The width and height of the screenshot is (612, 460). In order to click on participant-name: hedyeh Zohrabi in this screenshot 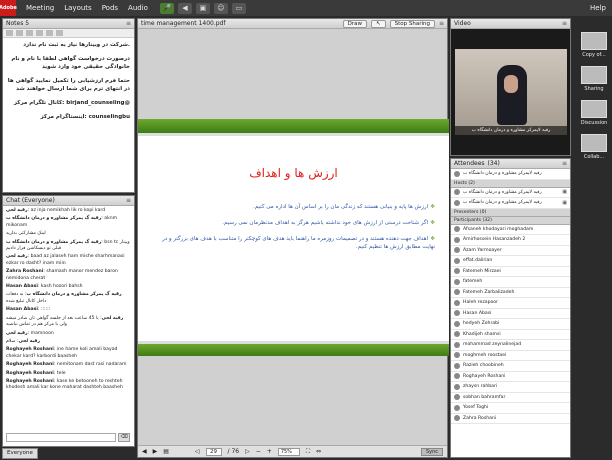, I will do `click(481, 324)`.